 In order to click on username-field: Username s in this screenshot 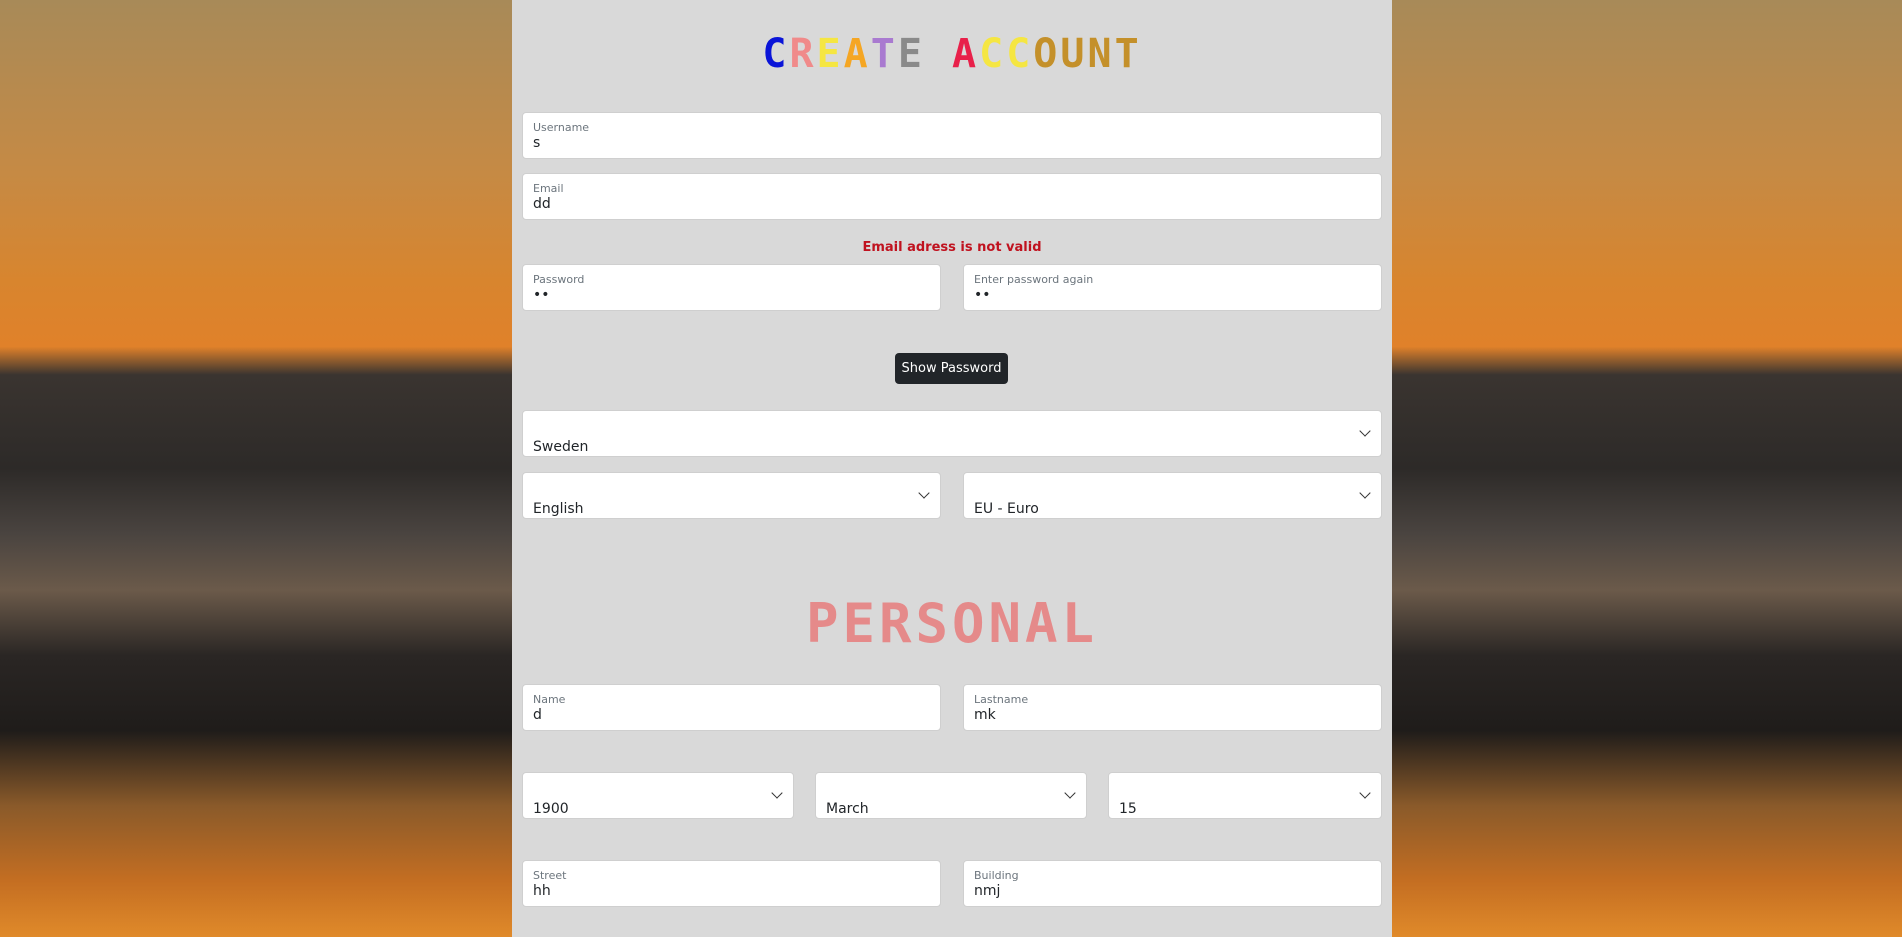, I will do `click(952, 135)`.